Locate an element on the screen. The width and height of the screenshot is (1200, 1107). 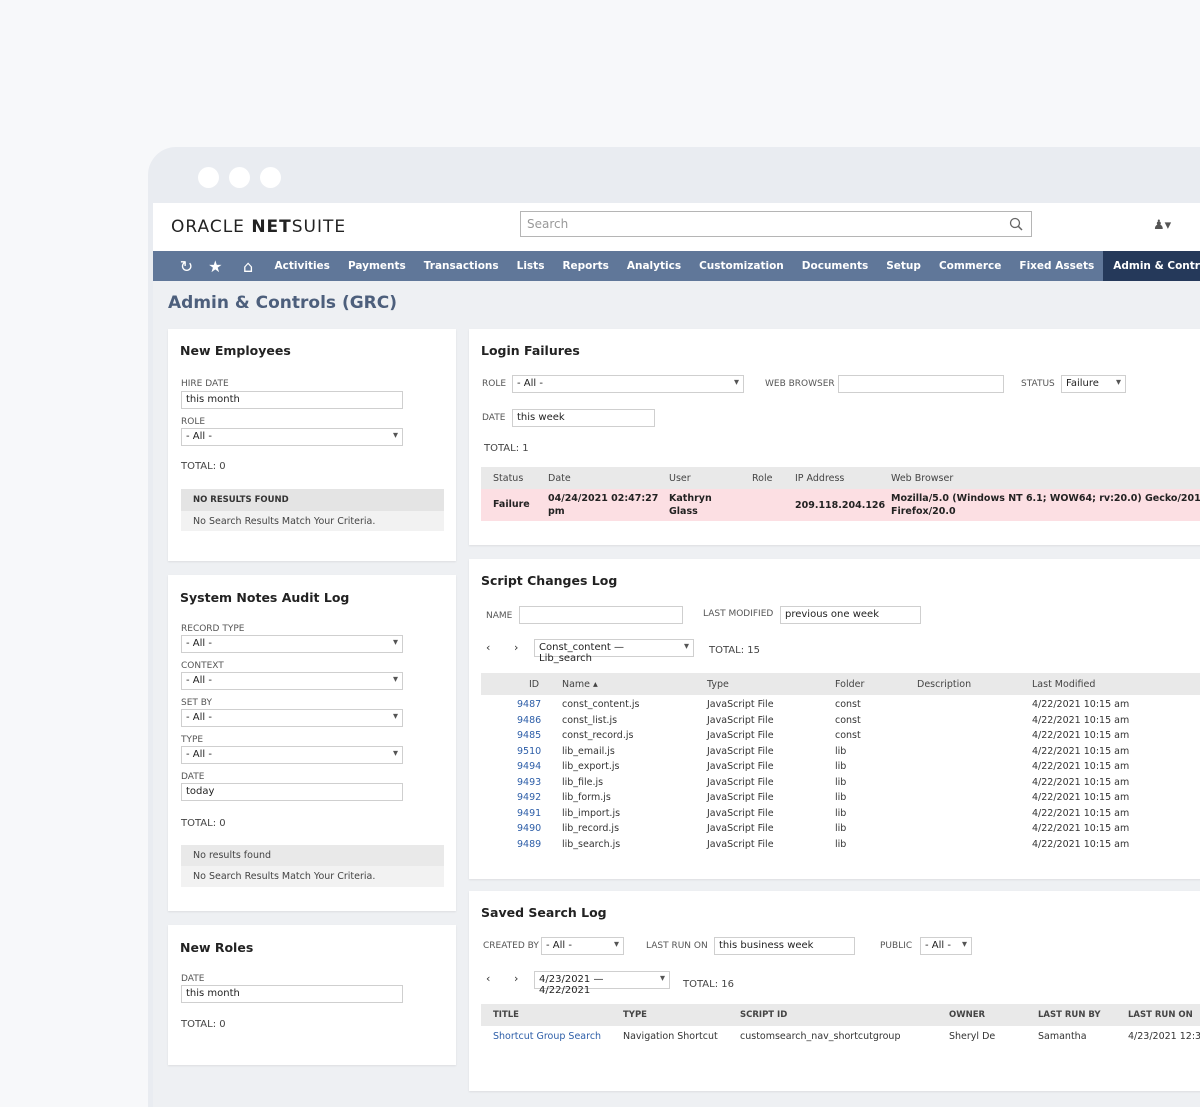
cell-id: 9510 is located at coordinates (529, 751).